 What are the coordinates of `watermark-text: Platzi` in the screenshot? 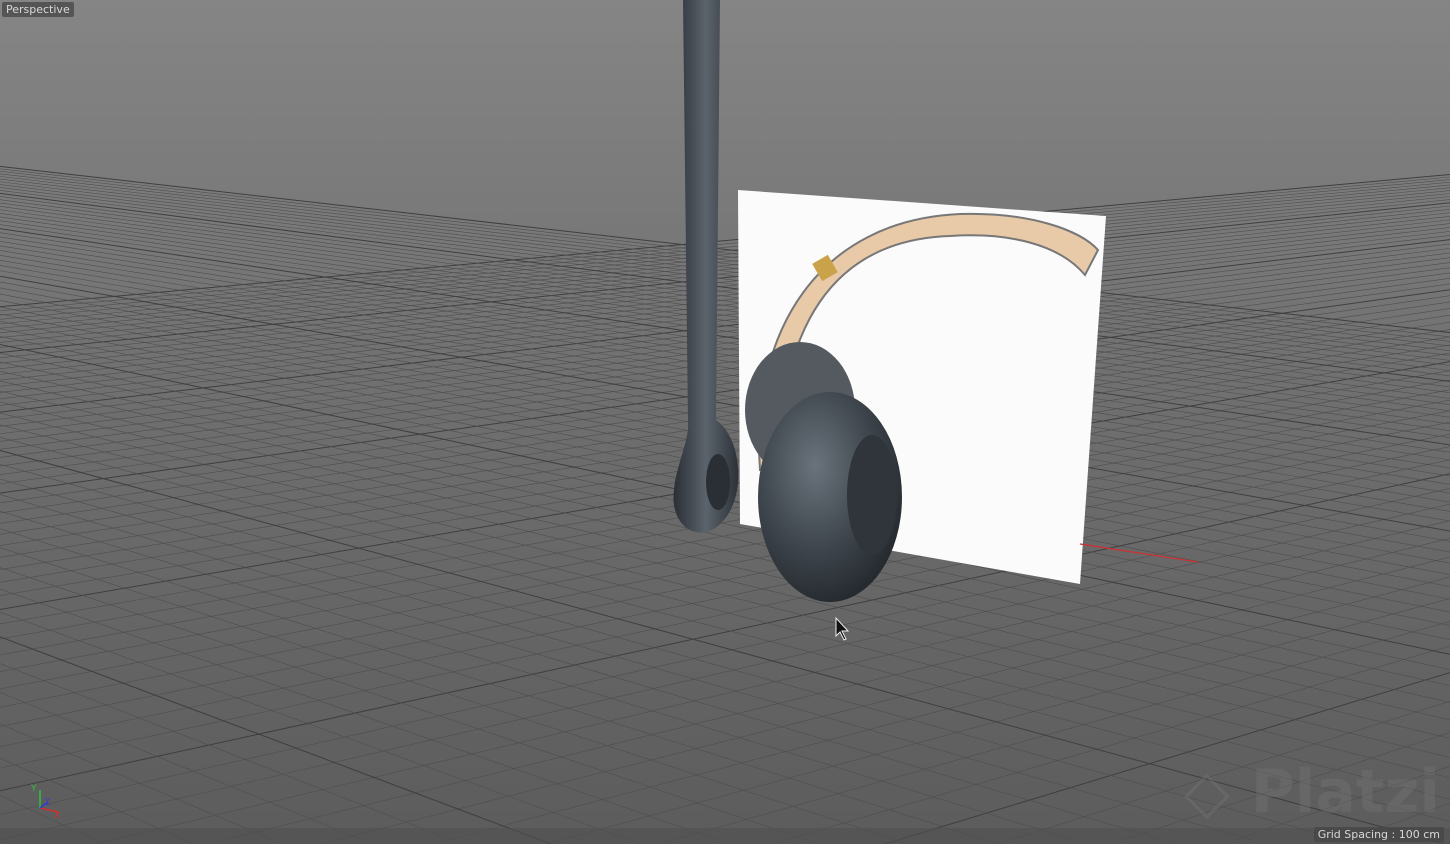 It's located at (1345, 792).